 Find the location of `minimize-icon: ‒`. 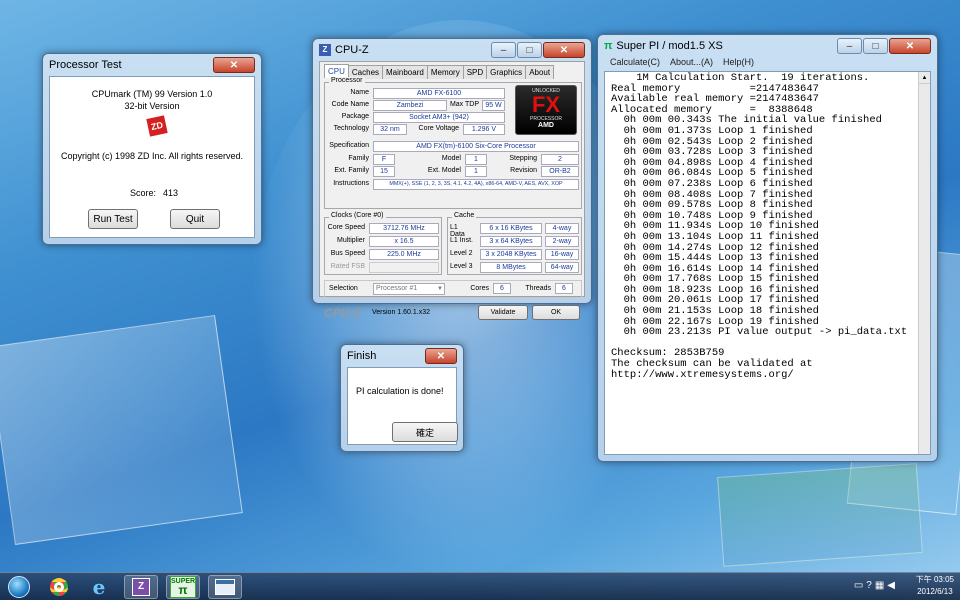

minimize-icon: ‒ is located at coordinates (503, 50).